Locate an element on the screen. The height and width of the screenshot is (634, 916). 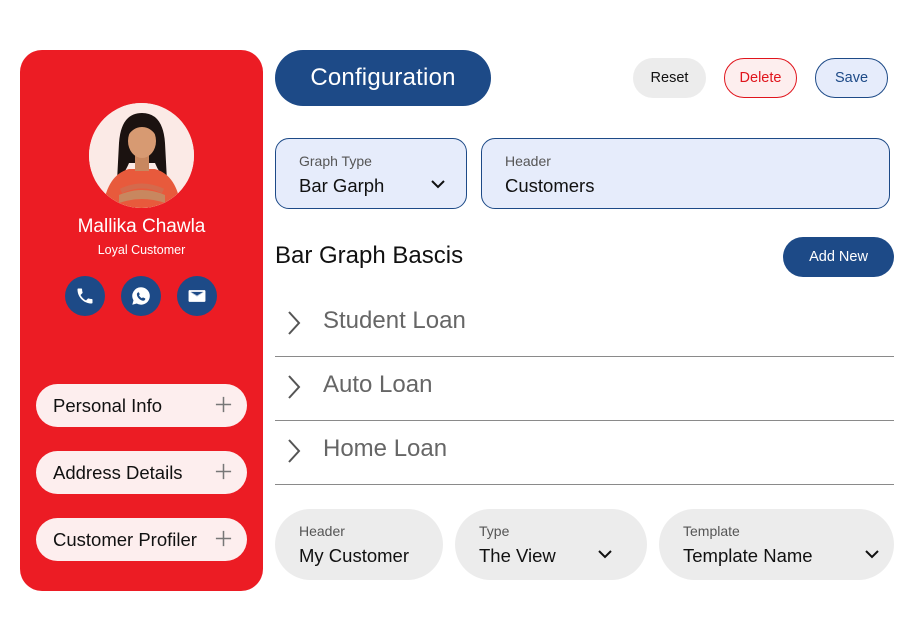
whatsapp-button is located at coordinates (141, 296).